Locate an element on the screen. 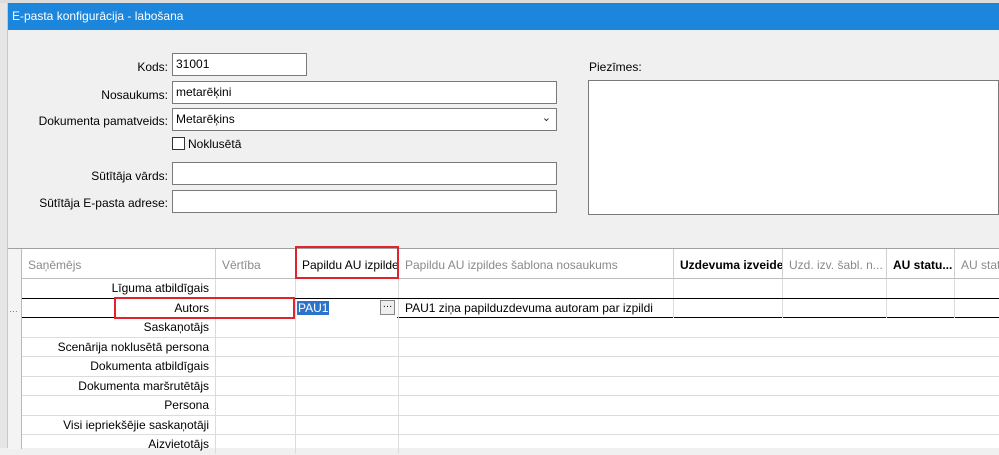 The height and width of the screenshot is (455, 999). cell-sanemejs: Dokumenta atbildīgais is located at coordinates (119, 366).